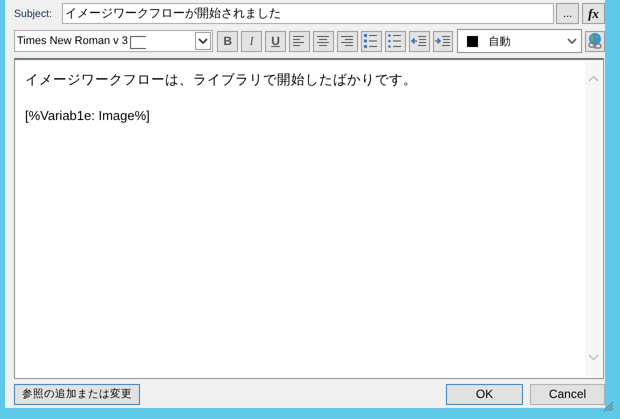  Describe the element at coordinates (594, 41) in the screenshot. I see `globe-link-button` at that location.